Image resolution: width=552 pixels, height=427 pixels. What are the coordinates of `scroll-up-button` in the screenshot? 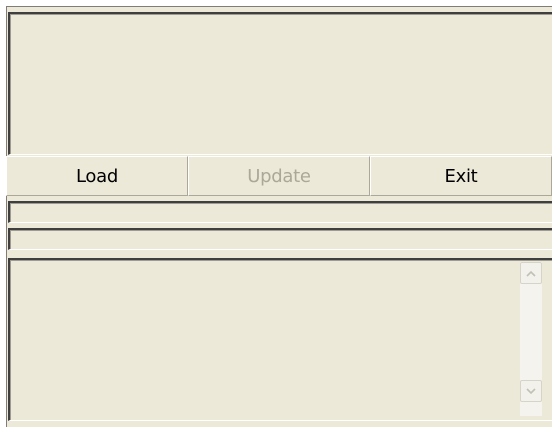 It's located at (531, 273).